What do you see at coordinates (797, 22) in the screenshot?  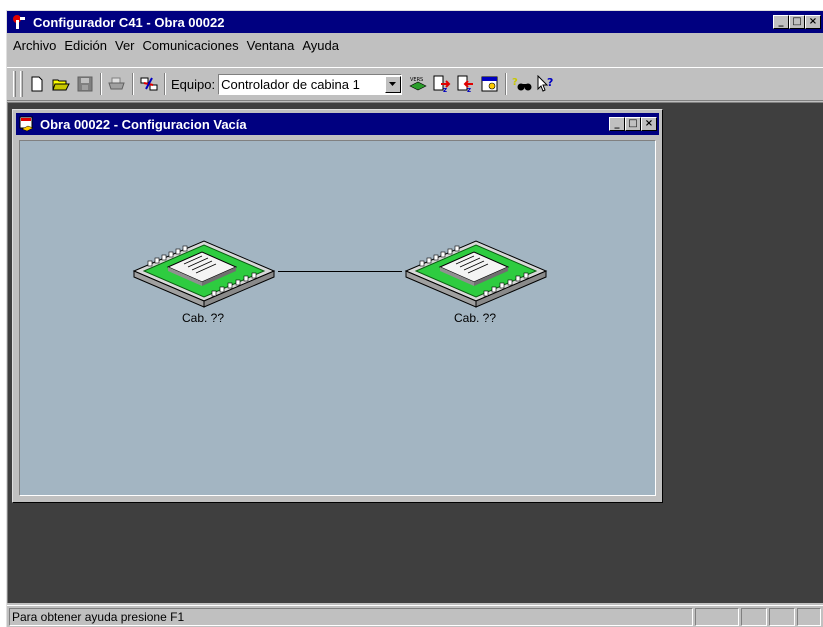 I see `maximize-button: □` at bounding box center [797, 22].